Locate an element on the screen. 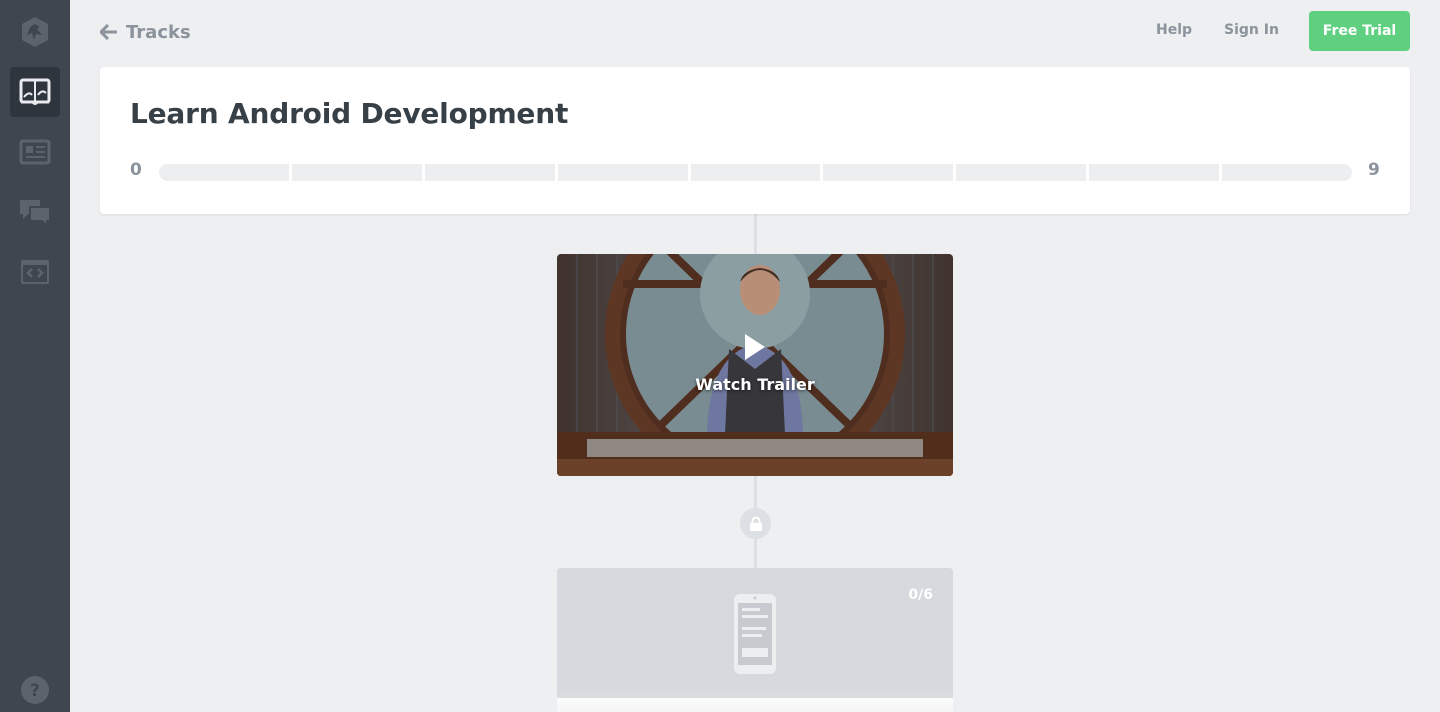  course-card-body is located at coordinates (755, 705).